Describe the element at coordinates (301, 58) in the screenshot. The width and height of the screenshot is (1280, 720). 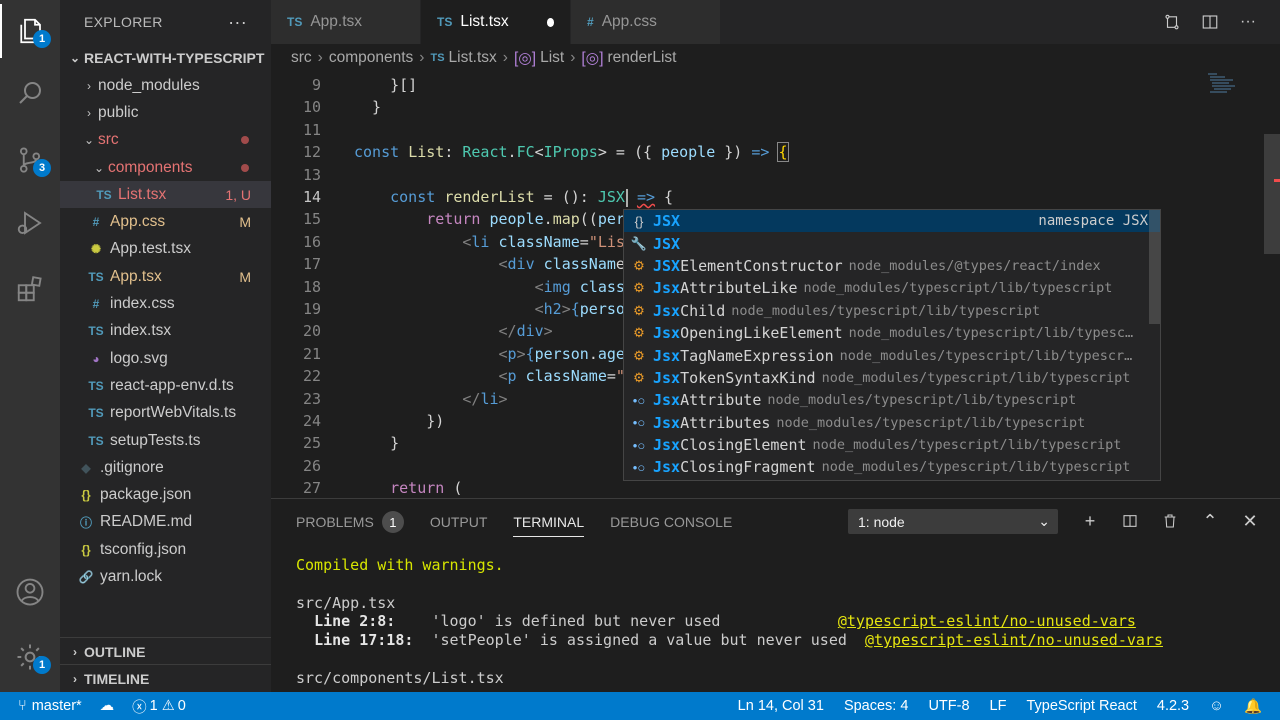
I see `breadcrumb-item: src` at that location.